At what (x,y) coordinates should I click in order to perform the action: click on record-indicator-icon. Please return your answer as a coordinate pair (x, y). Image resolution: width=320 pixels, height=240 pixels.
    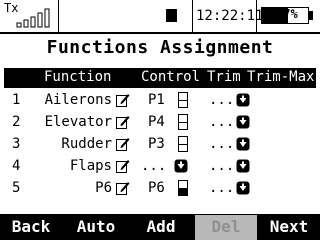
    Looking at the image, I should click on (171, 15).